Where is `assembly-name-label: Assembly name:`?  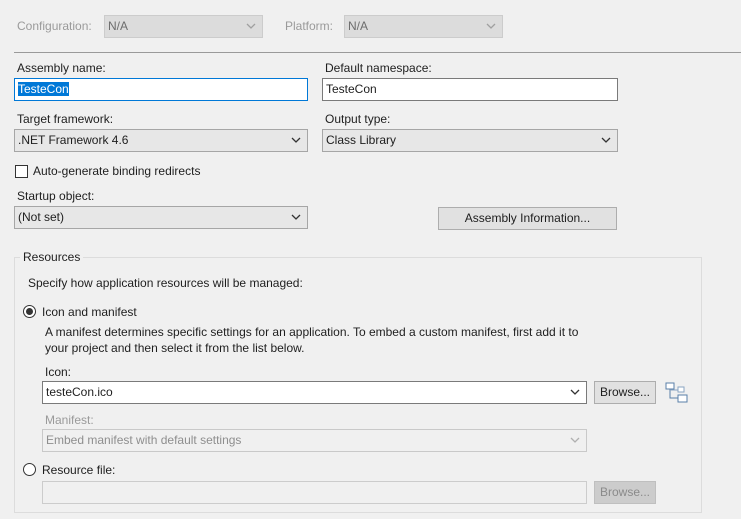
assembly-name-label: Assembly name: is located at coordinates (61, 68).